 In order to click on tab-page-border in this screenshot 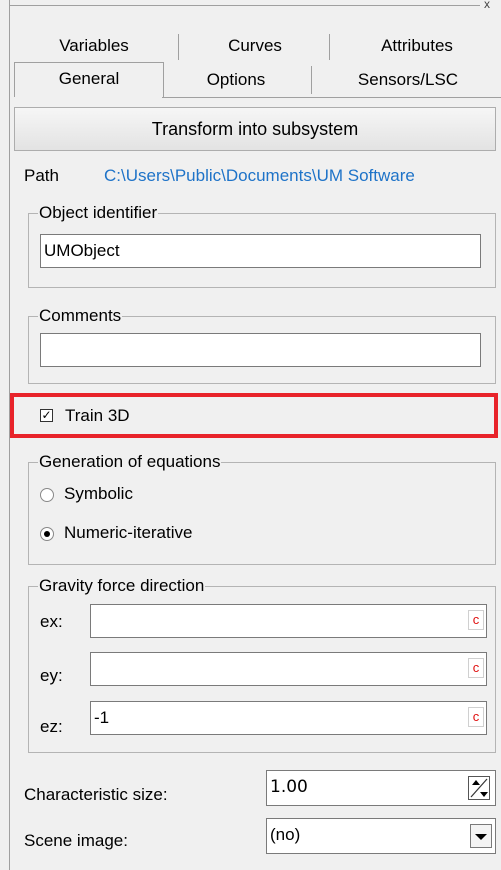, I will do `click(331, 97)`.